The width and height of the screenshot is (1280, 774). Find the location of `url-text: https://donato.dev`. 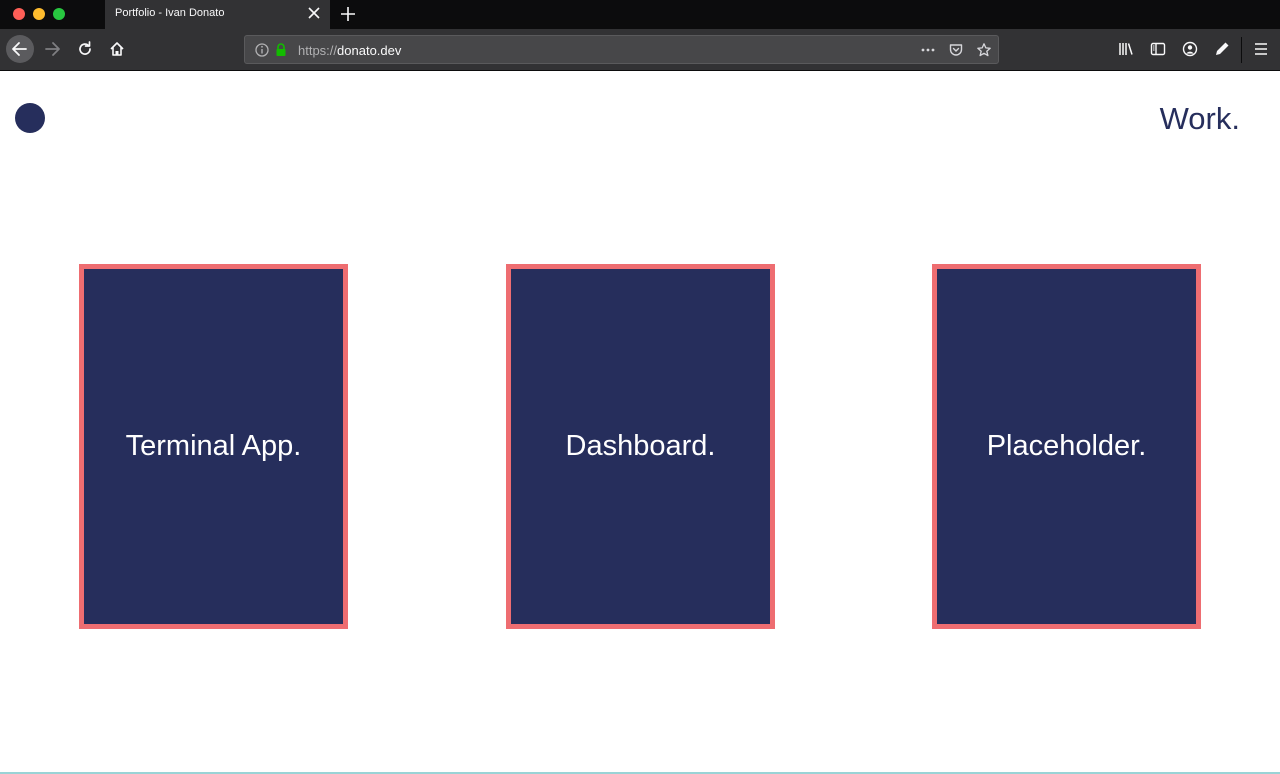

url-text: https://donato.dev is located at coordinates (349, 50).